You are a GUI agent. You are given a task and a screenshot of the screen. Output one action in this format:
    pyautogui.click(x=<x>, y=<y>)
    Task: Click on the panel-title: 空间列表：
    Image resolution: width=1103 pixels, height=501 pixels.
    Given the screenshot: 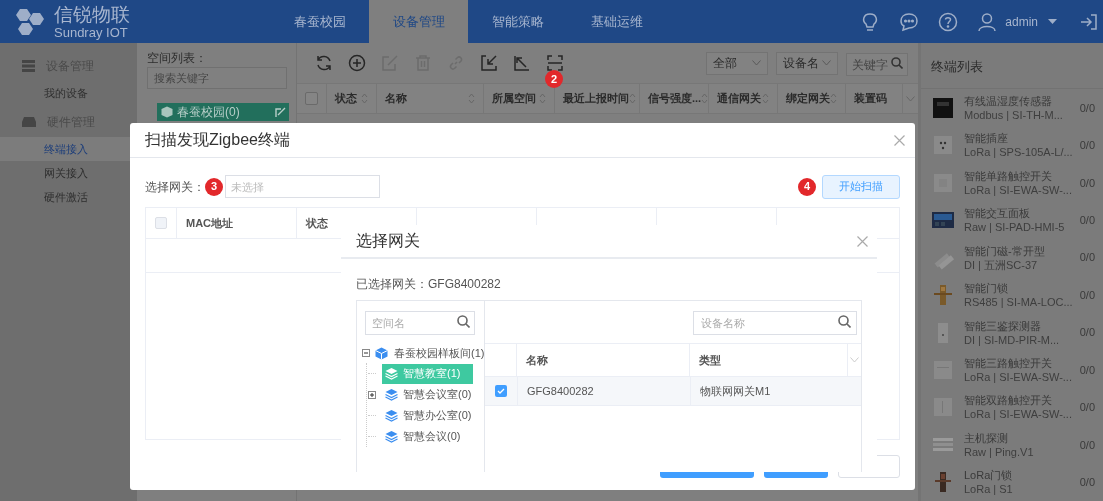 What is the action you would take?
    pyautogui.click(x=177, y=58)
    